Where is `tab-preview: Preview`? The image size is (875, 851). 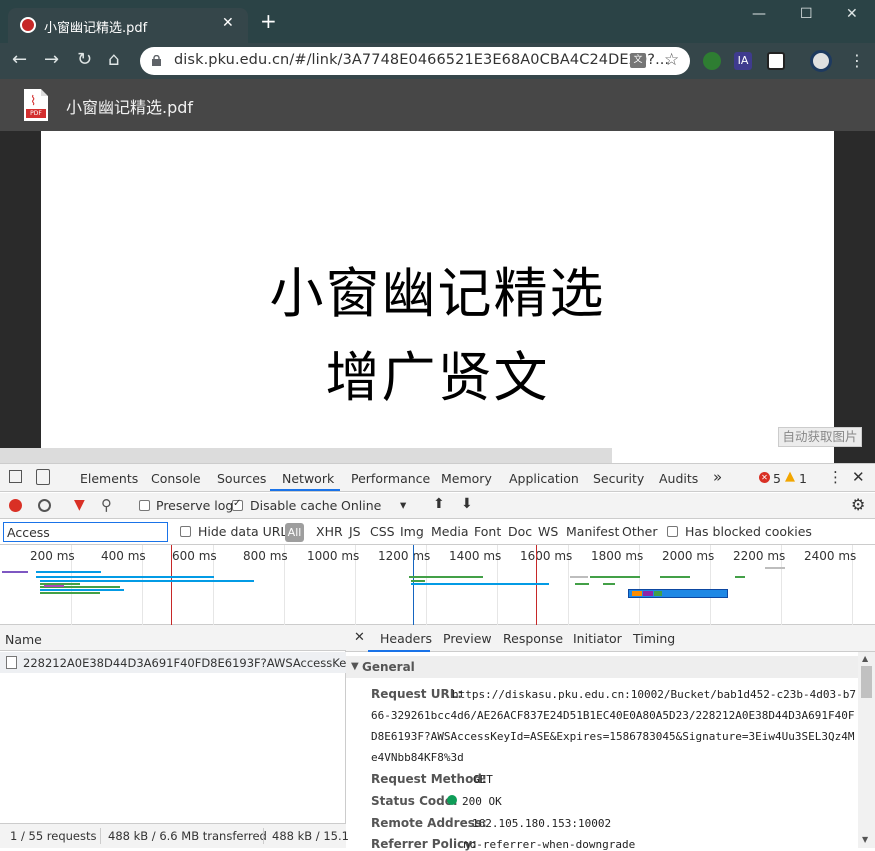
tab-preview: Preview is located at coordinates (467, 638).